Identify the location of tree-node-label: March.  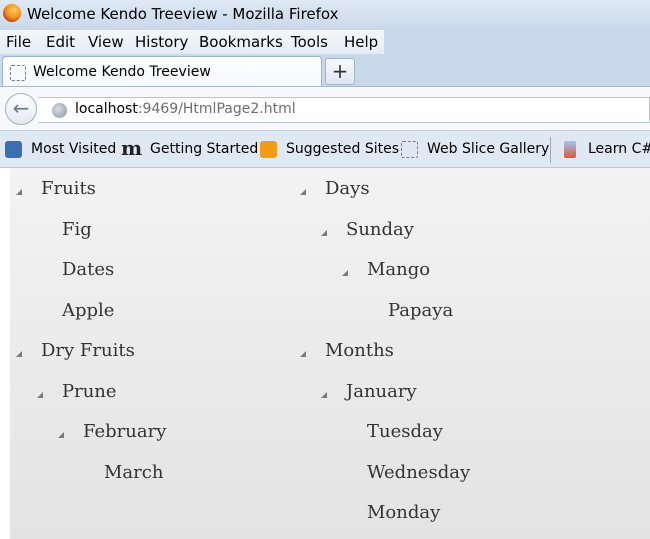
(133, 472).